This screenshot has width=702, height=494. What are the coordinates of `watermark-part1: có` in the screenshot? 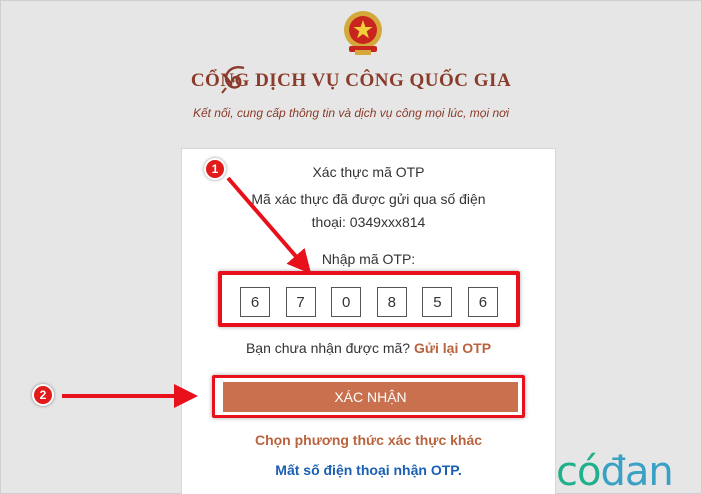 It's located at (578, 471).